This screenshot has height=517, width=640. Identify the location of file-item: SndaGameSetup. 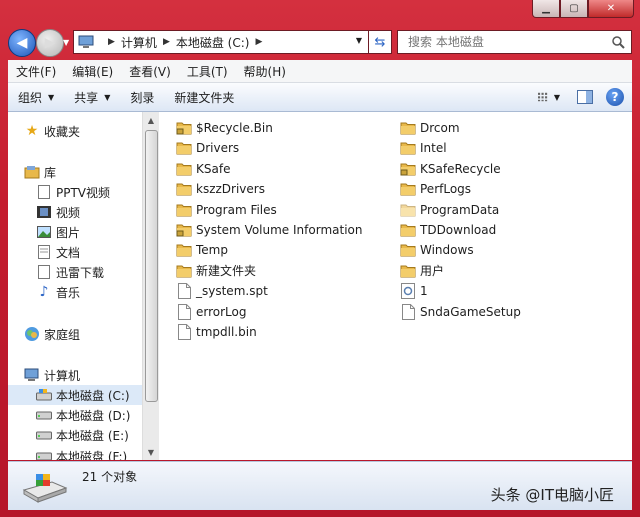
(460, 312).